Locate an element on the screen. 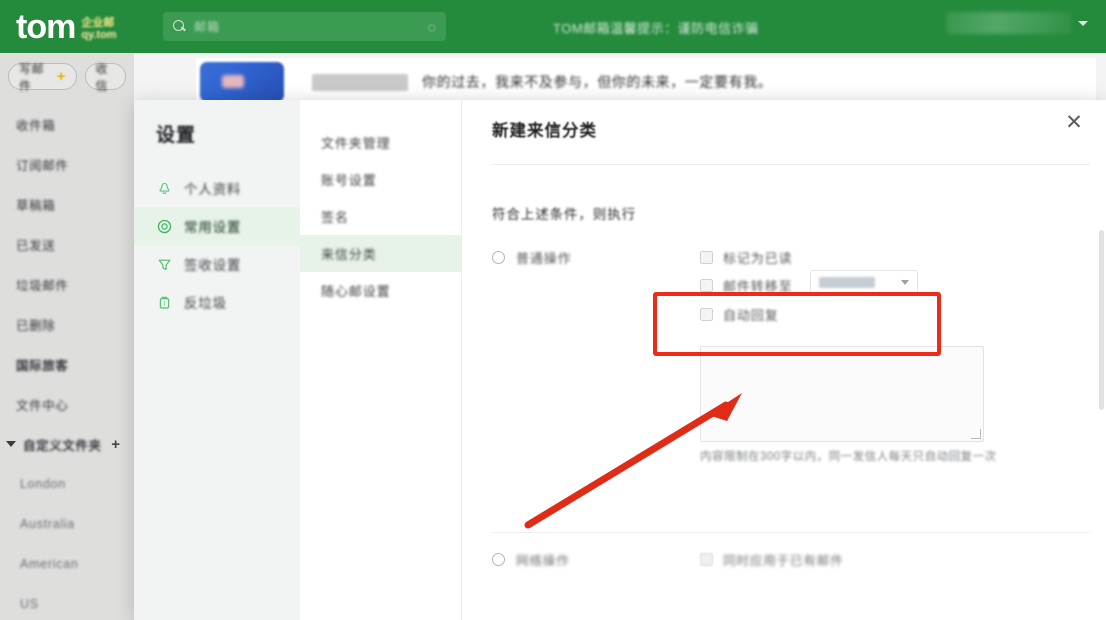  sidebar-item-drafts: 草稿箱 is located at coordinates (67, 204).